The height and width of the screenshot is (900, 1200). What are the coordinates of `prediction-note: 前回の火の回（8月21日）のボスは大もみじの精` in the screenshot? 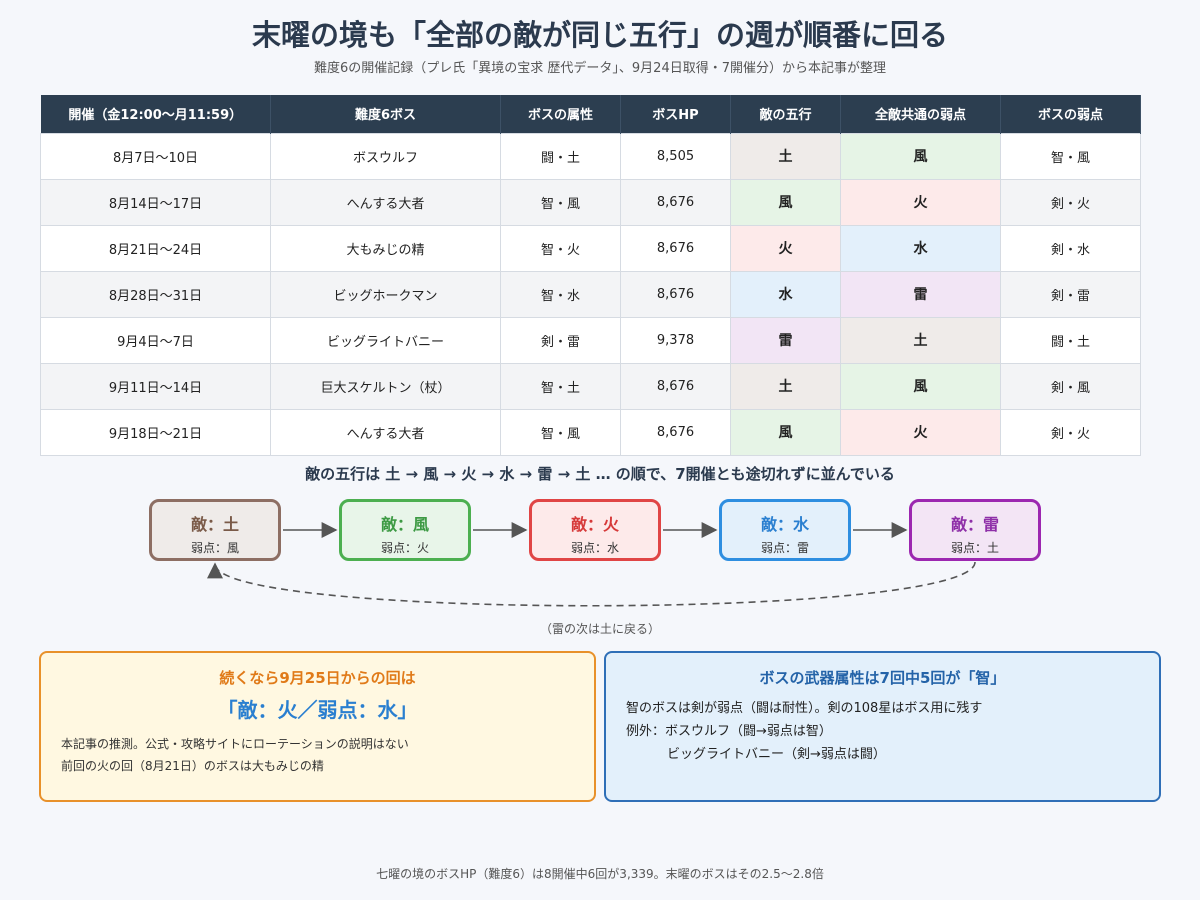 It's located at (192, 766).